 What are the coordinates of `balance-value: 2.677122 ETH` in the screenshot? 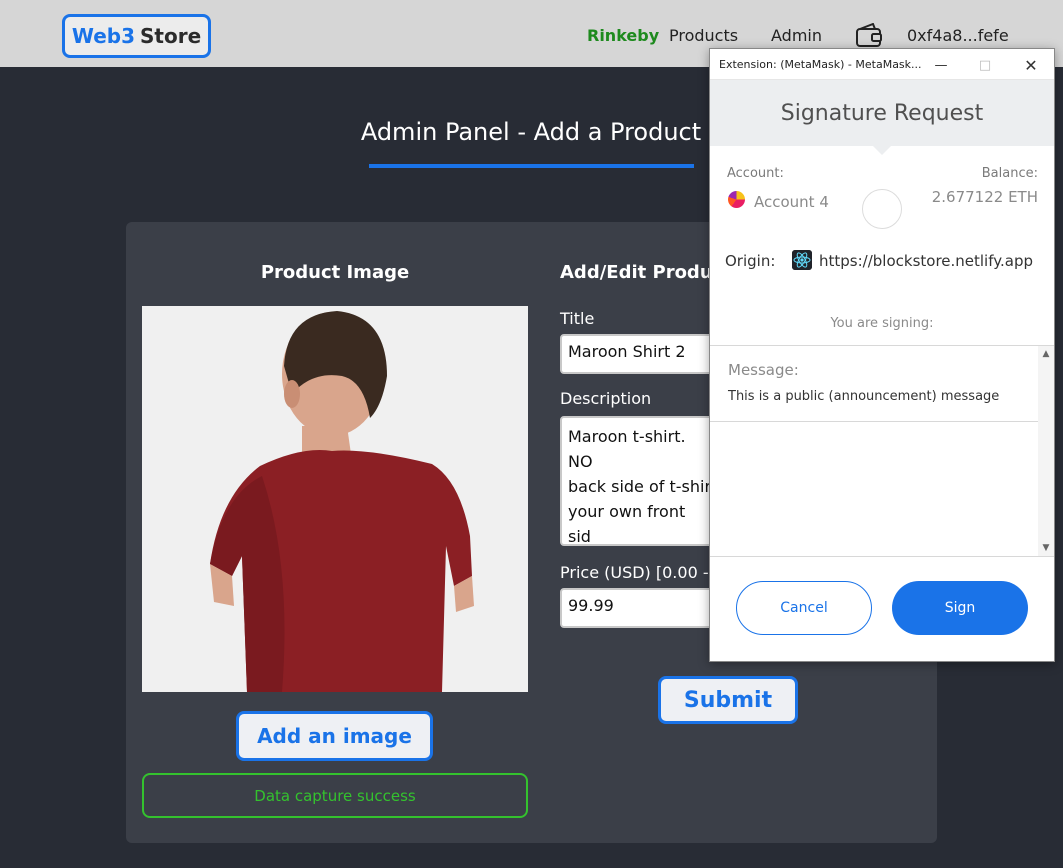 It's located at (984, 197).